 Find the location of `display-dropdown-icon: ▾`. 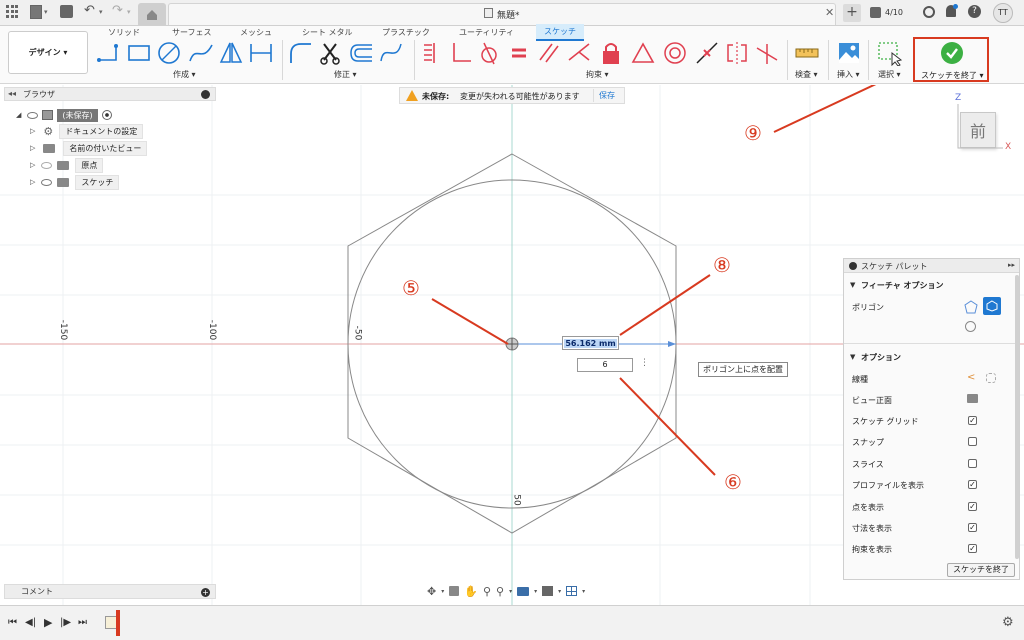

display-dropdown-icon: ▾ is located at coordinates (535, 591).